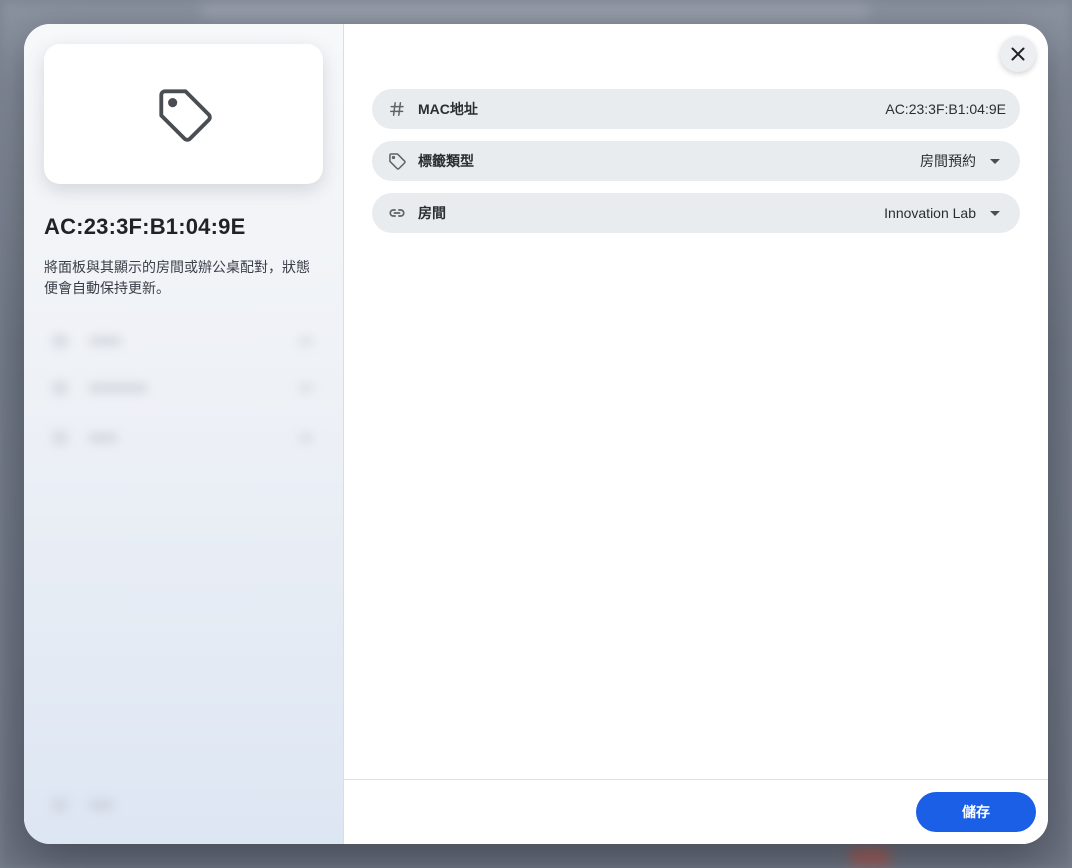 The height and width of the screenshot is (868, 1072). Describe the element at coordinates (177, 277) in the screenshot. I see `tag-description: 將面板與其顯示的房間或辦公桌配對，狀態便會自動保持更新。` at that location.